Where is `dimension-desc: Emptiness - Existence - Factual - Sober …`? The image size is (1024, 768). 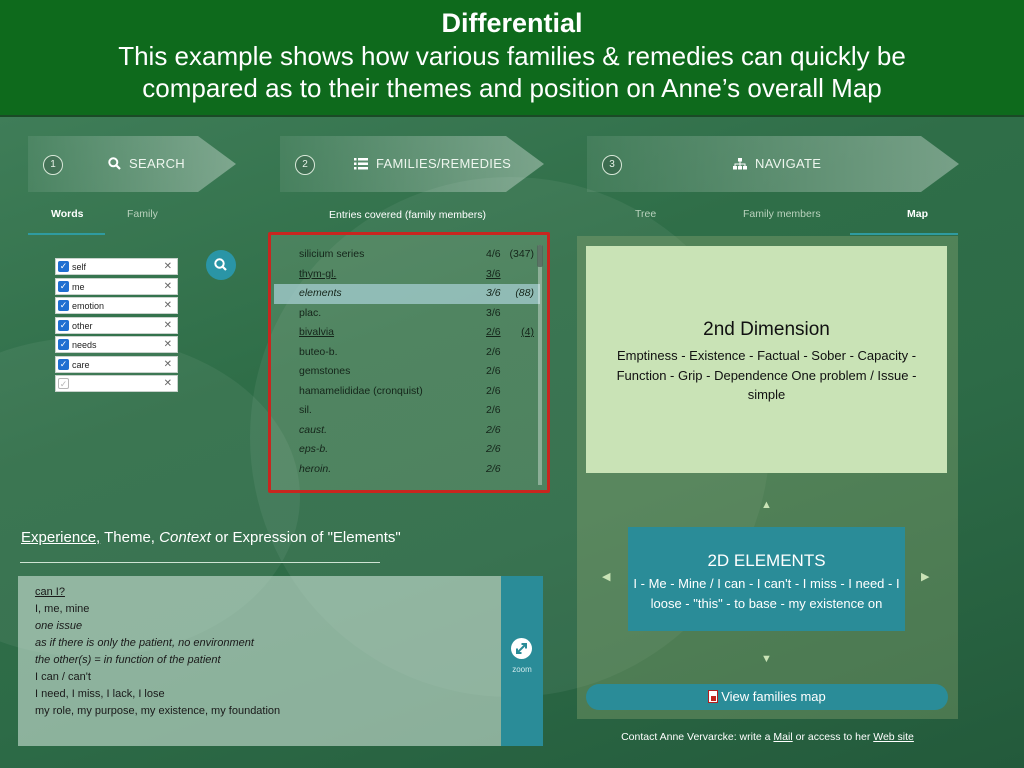
dimension-desc: Emptiness - Existence - Factual - Sober … is located at coordinates (766, 375).